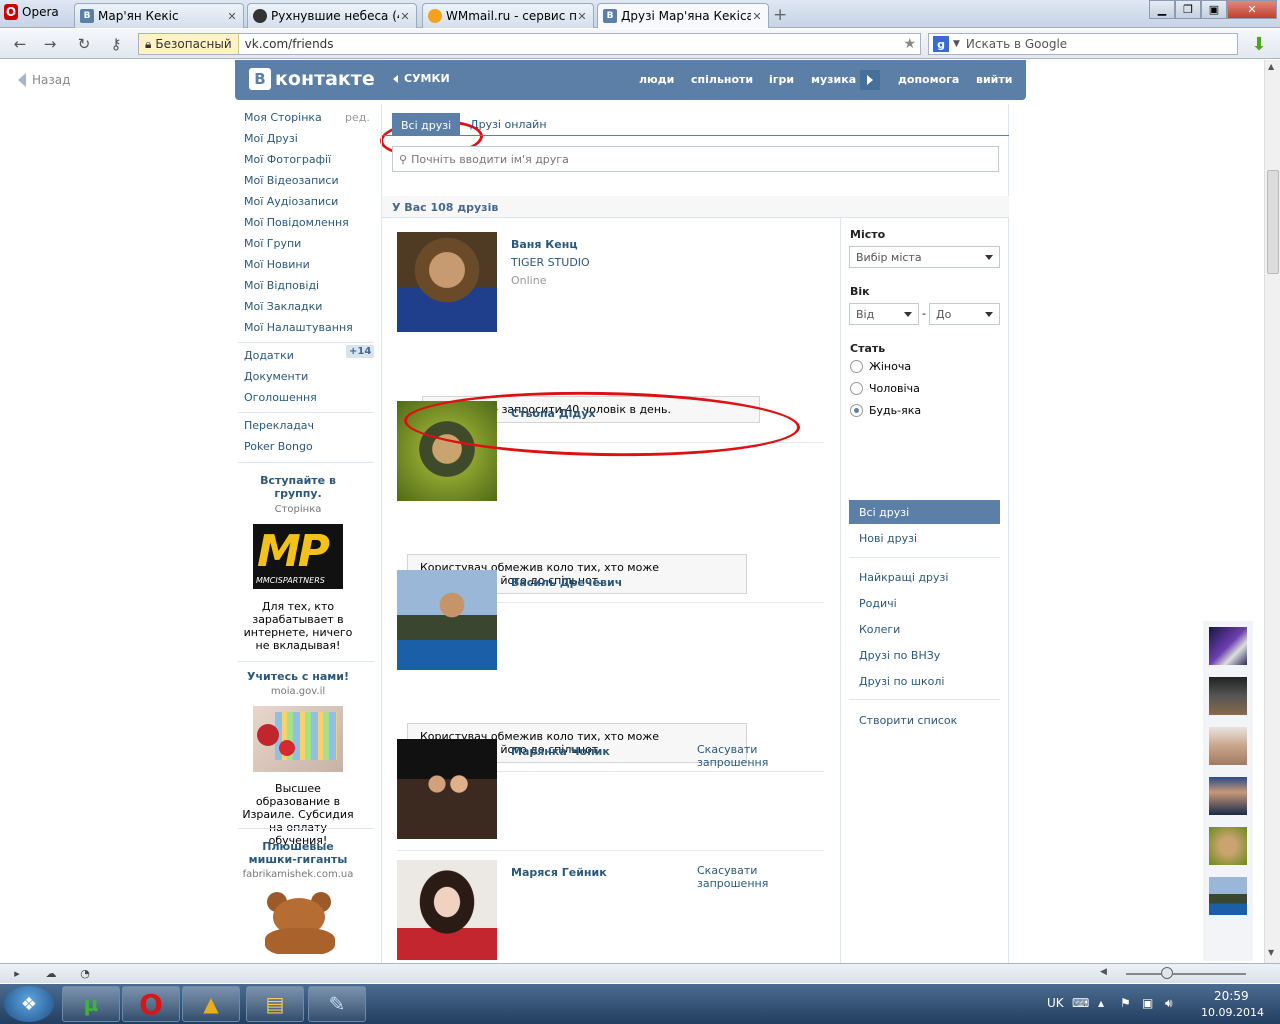 Image resolution: width=1280 pixels, height=1024 pixels. What do you see at coordinates (276, 376) in the screenshot?
I see `menu-documents: Документи` at bounding box center [276, 376].